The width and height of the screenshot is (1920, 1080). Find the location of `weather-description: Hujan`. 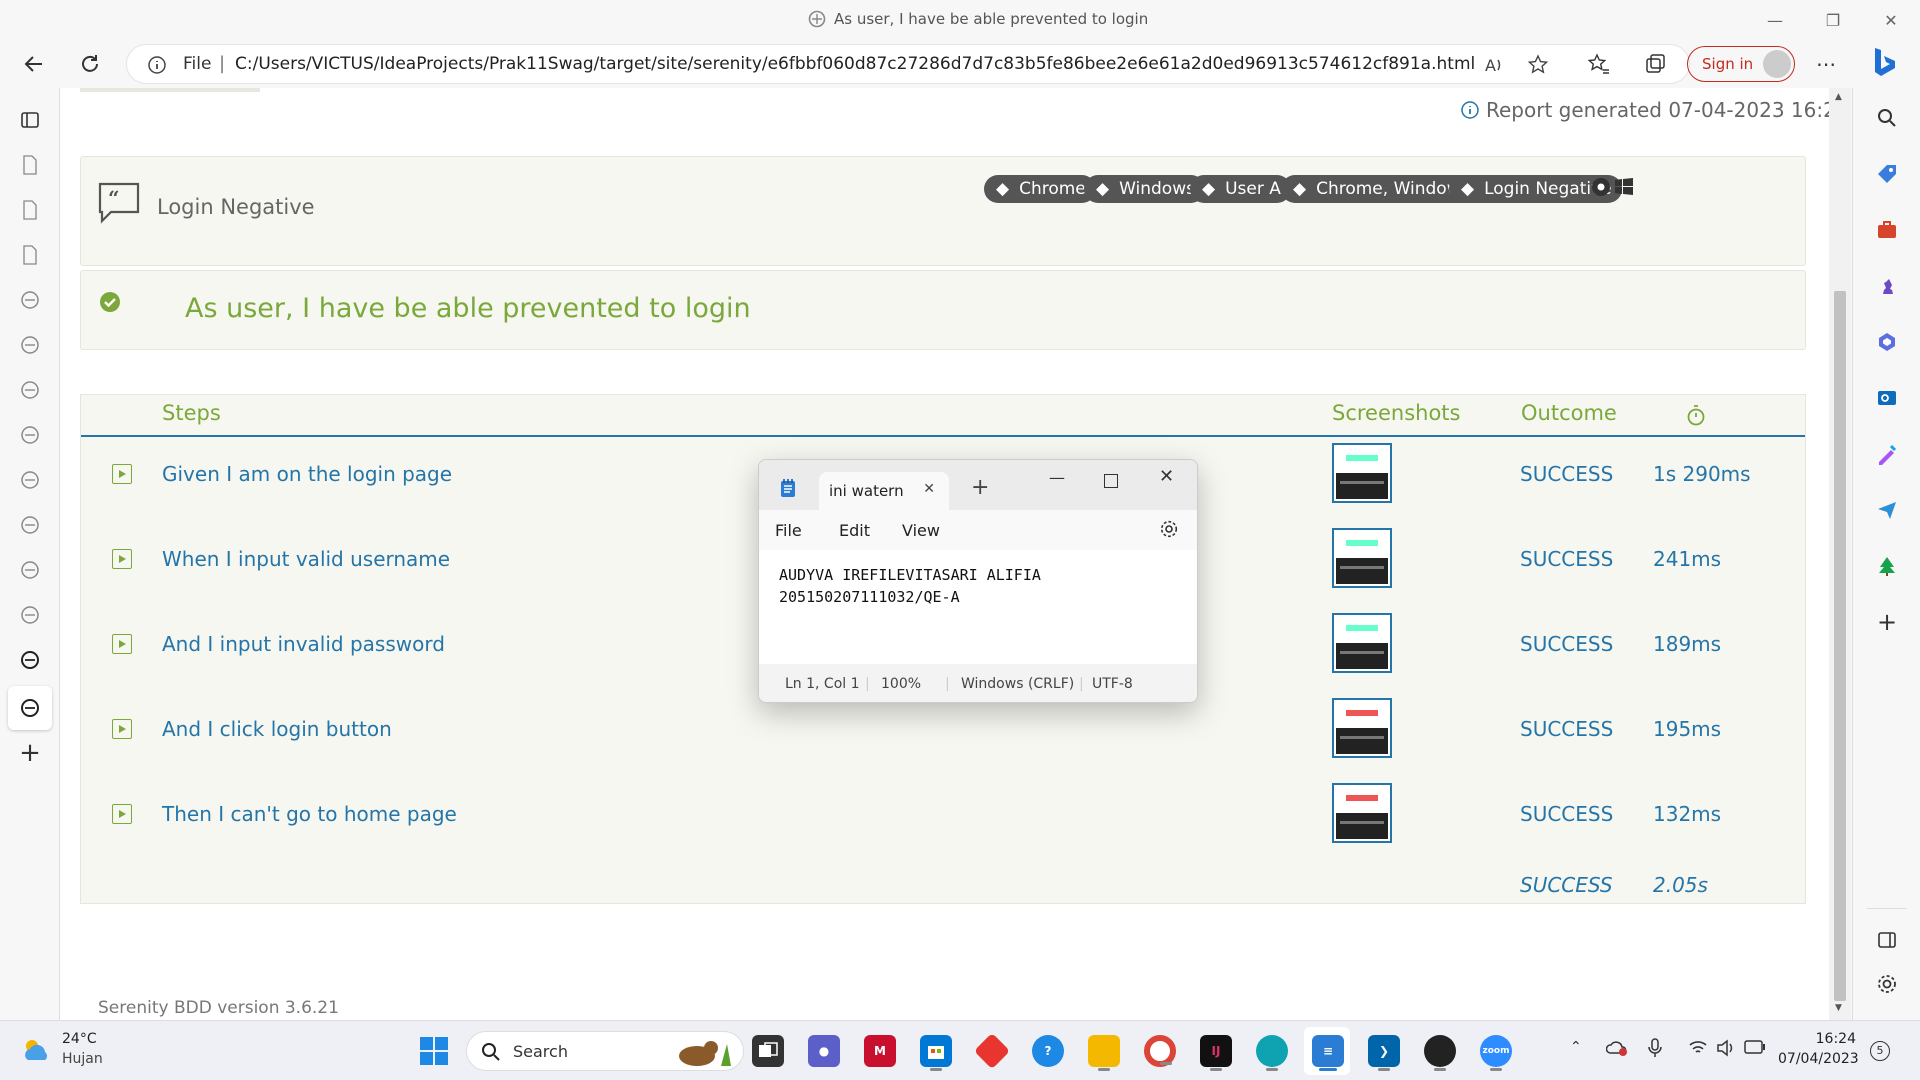

weather-description: Hujan is located at coordinates (82, 1059).